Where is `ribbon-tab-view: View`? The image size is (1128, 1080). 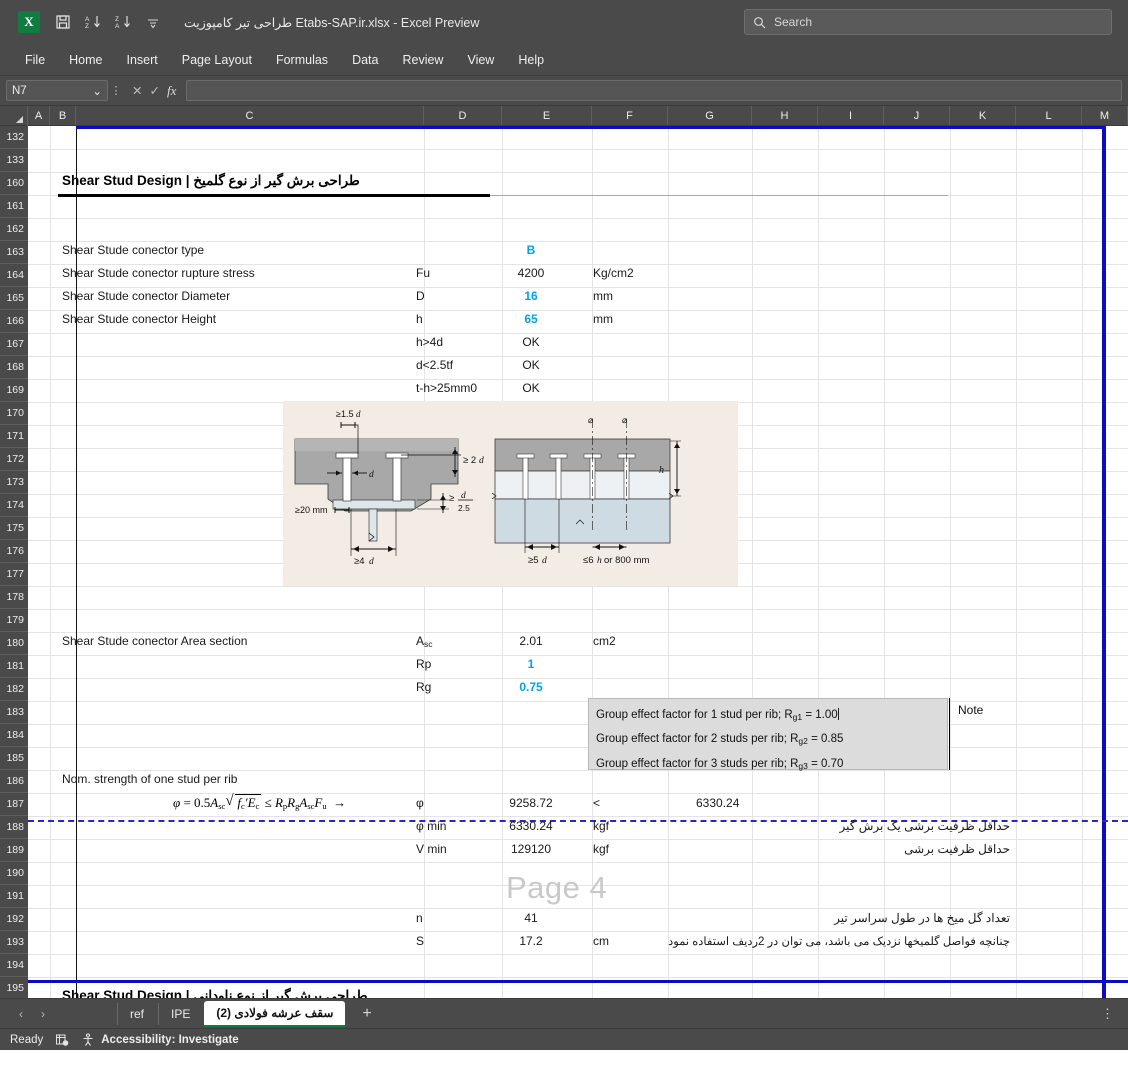 ribbon-tab-view: View is located at coordinates (480, 60).